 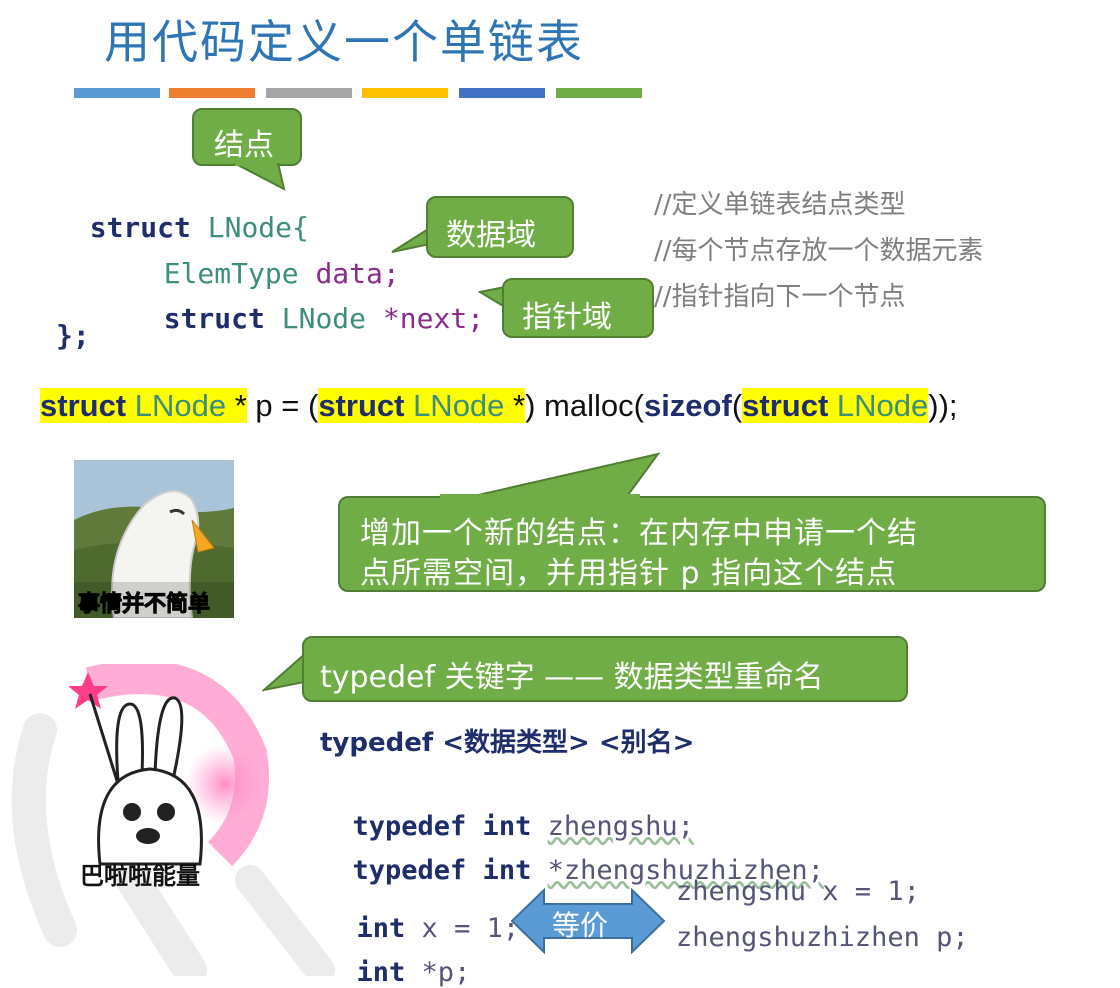 I want to click on comment-3: //指针指向下一个节点, so click(x=780, y=297).